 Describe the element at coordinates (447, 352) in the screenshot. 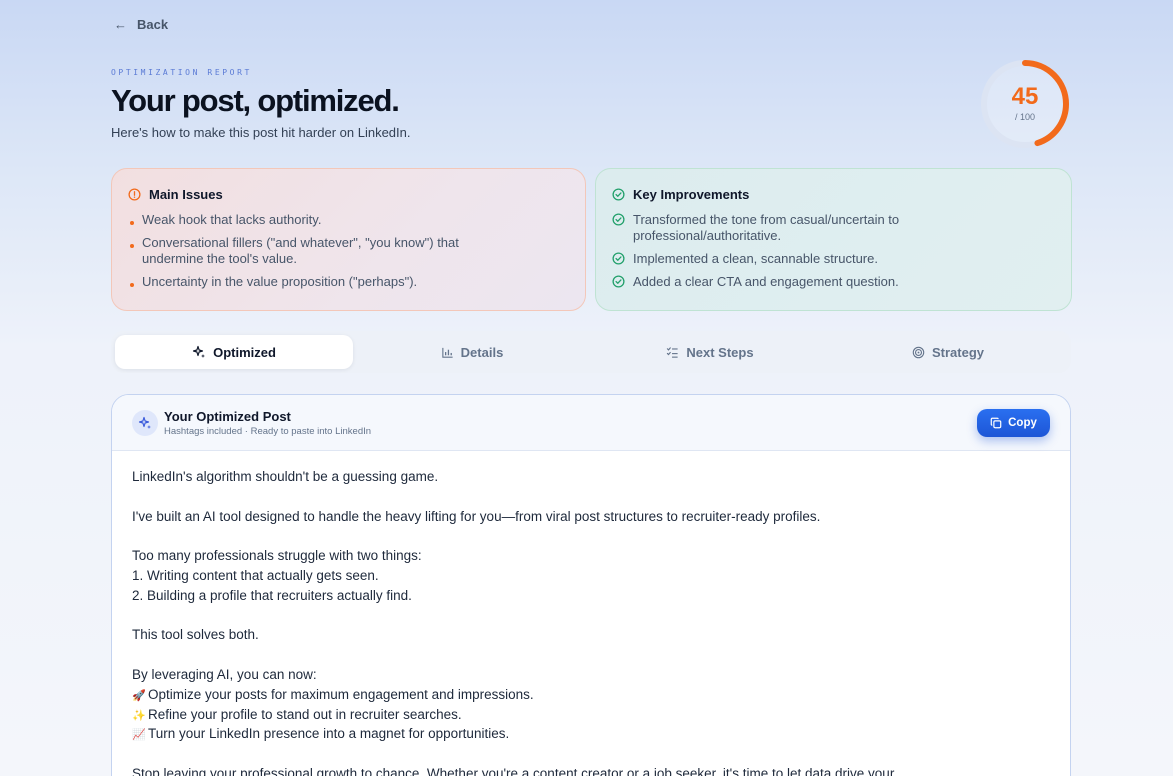

I see `bar-chart-icon` at that location.